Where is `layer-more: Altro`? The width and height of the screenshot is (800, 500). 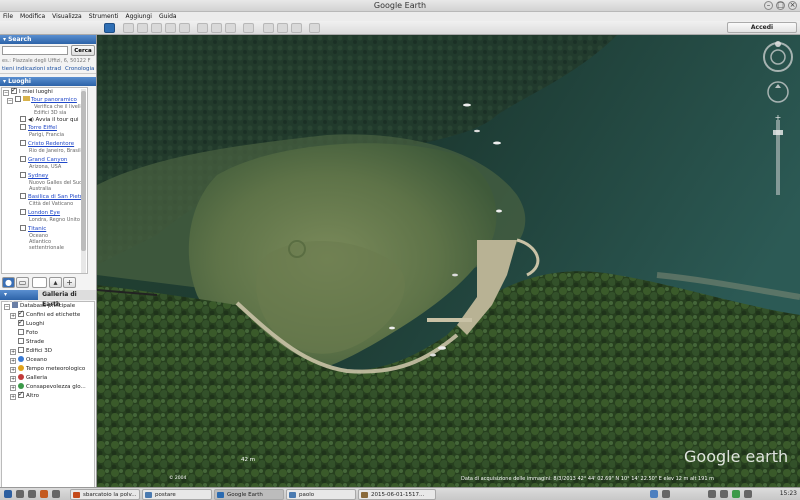
layer-more: Altro is located at coordinates (32, 396).